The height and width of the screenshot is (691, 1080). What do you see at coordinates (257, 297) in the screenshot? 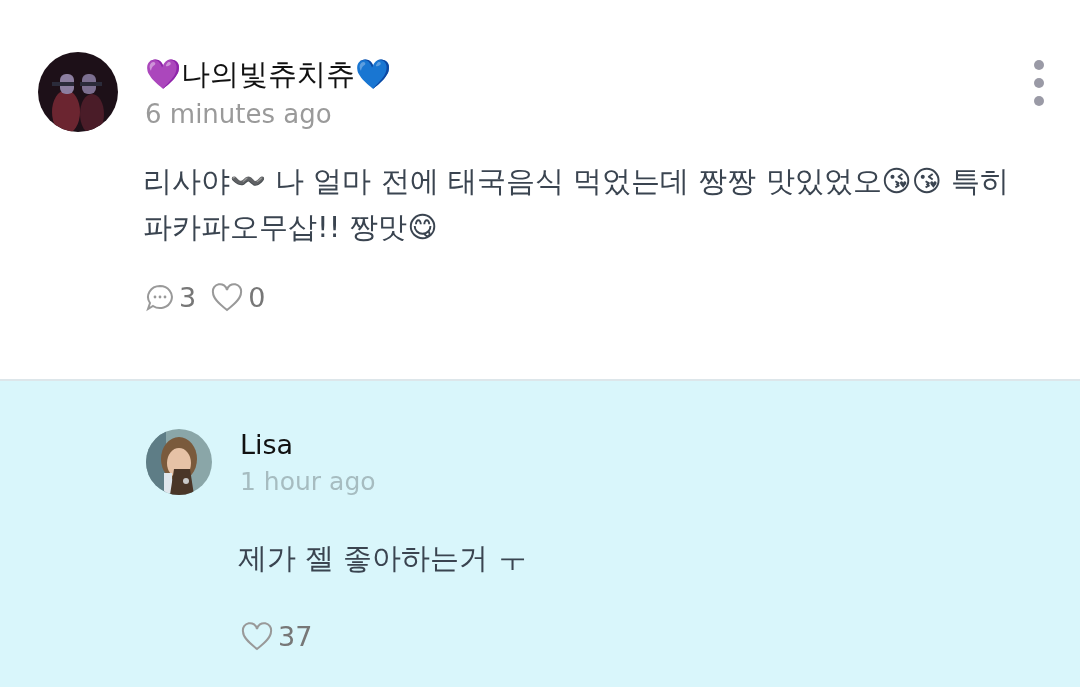
I see `like-count: 0` at bounding box center [257, 297].